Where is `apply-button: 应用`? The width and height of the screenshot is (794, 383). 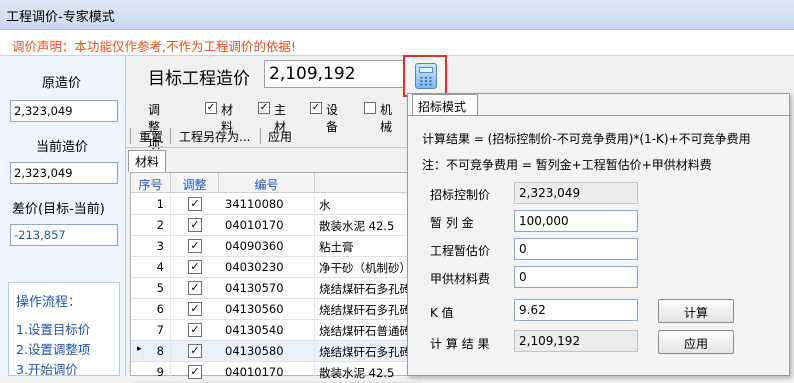 apply-button: 应用 is located at coordinates (696, 342).